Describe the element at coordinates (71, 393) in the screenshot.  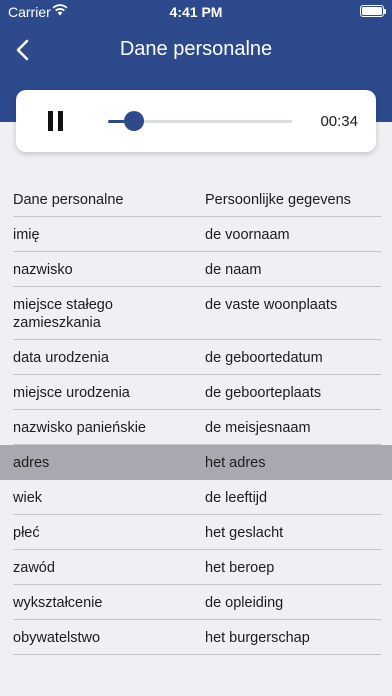
I see `polish-term: miejsce urodzenia` at that location.